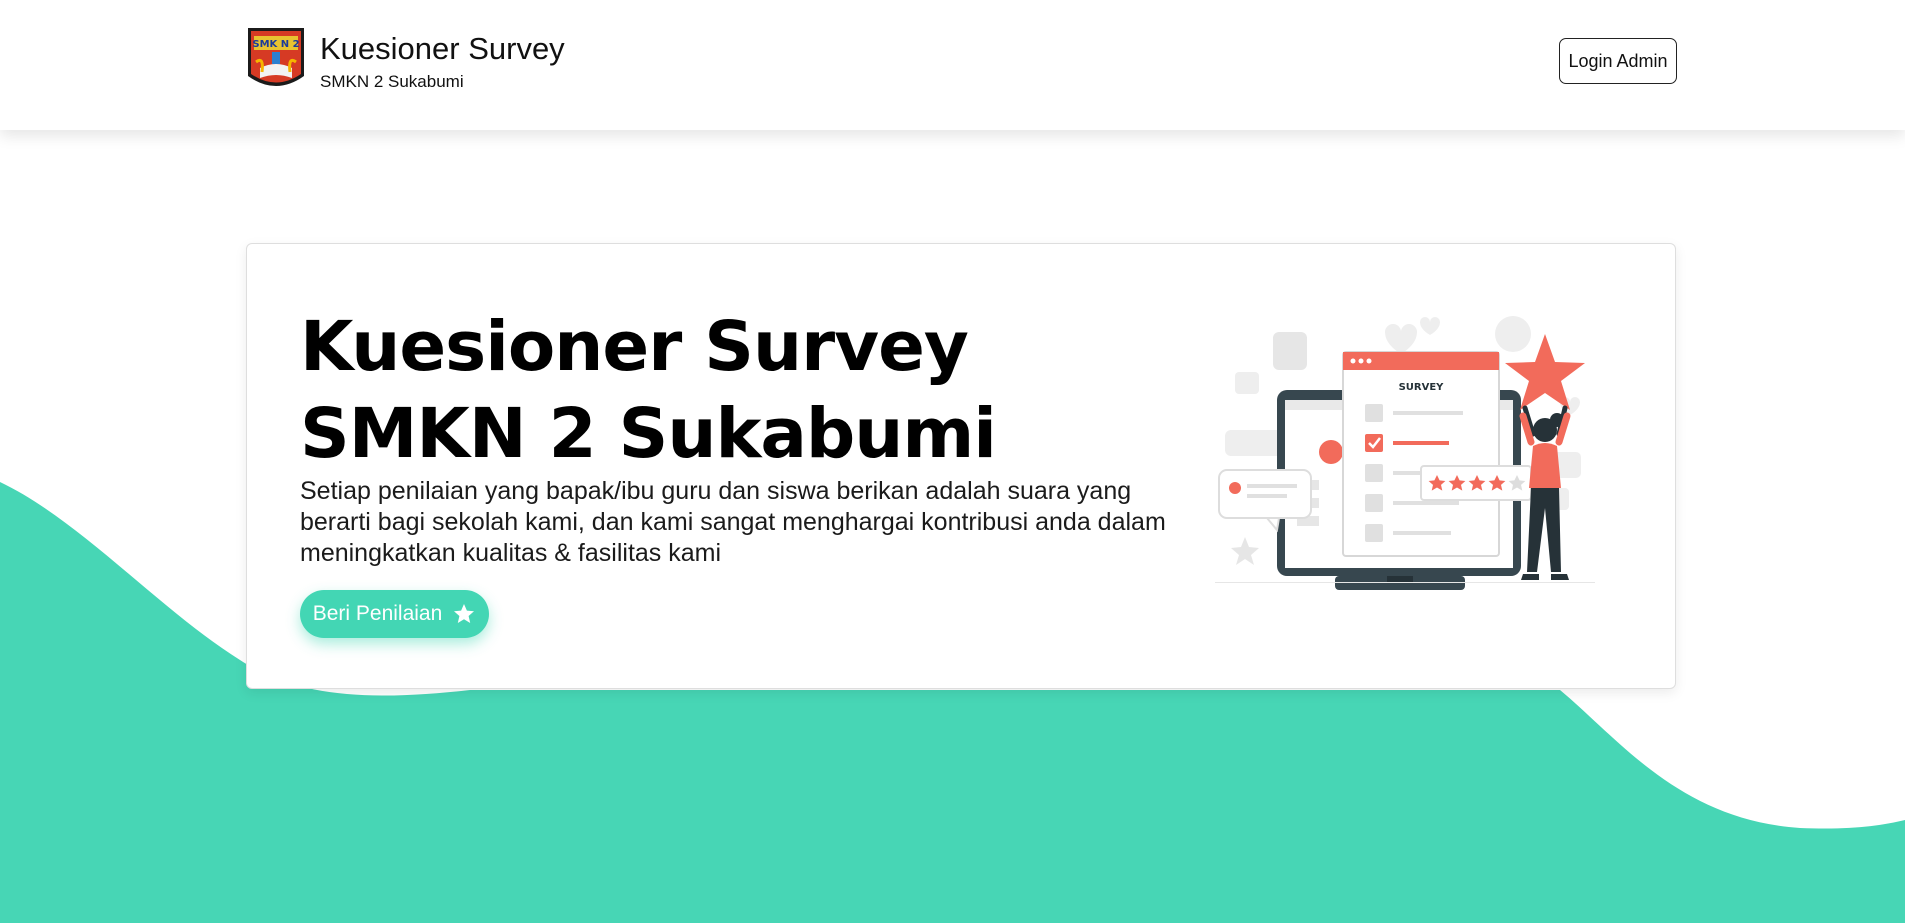  What do you see at coordinates (464, 613) in the screenshot?
I see `star-icon` at bounding box center [464, 613].